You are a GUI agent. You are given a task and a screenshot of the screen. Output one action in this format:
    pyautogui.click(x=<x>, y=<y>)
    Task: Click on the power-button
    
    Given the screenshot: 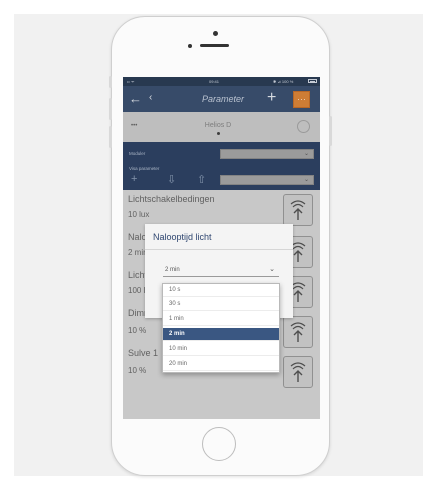 What is the action you would take?
    pyautogui.click(x=330, y=131)
    